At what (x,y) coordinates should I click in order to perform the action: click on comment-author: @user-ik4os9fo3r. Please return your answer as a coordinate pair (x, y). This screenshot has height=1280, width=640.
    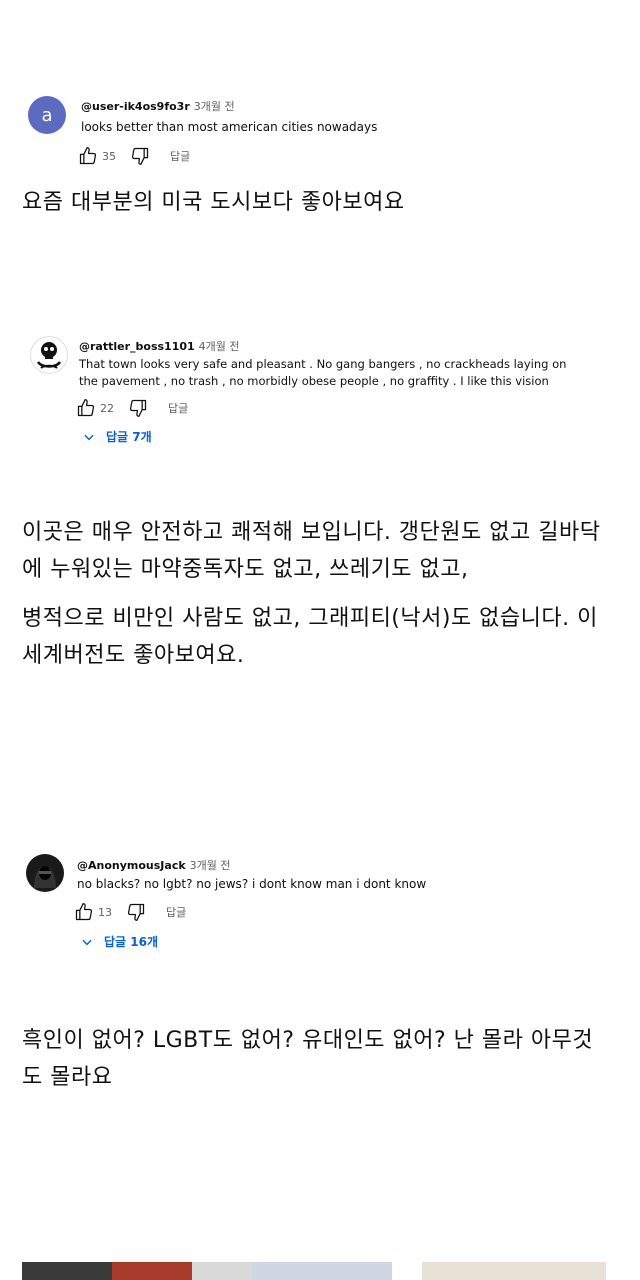
    Looking at the image, I should click on (135, 106).